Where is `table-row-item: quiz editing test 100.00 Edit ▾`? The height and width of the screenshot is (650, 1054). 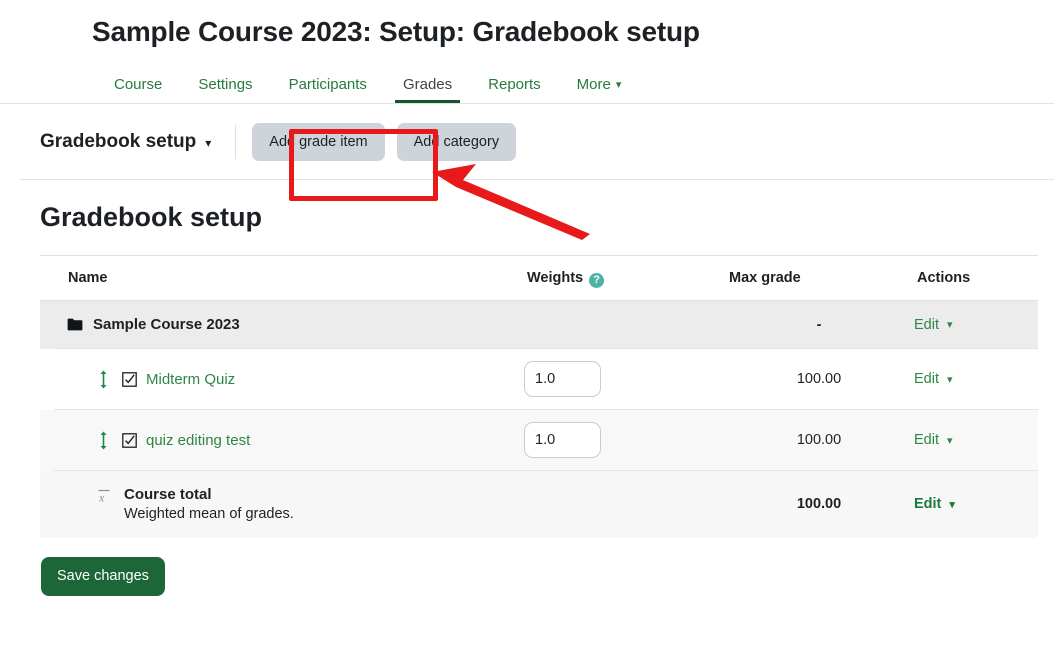
table-row-item: quiz editing test 100.00 Edit ▾ is located at coordinates (539, 440).